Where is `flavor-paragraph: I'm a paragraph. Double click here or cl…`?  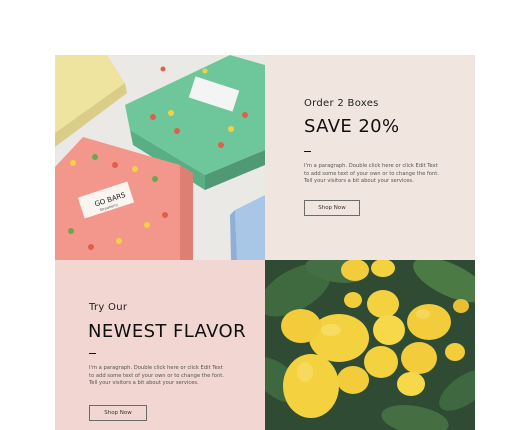 flavor-paragraph: I'm a paragraph. Double click here or cl… is located at coordinates (156, 376).